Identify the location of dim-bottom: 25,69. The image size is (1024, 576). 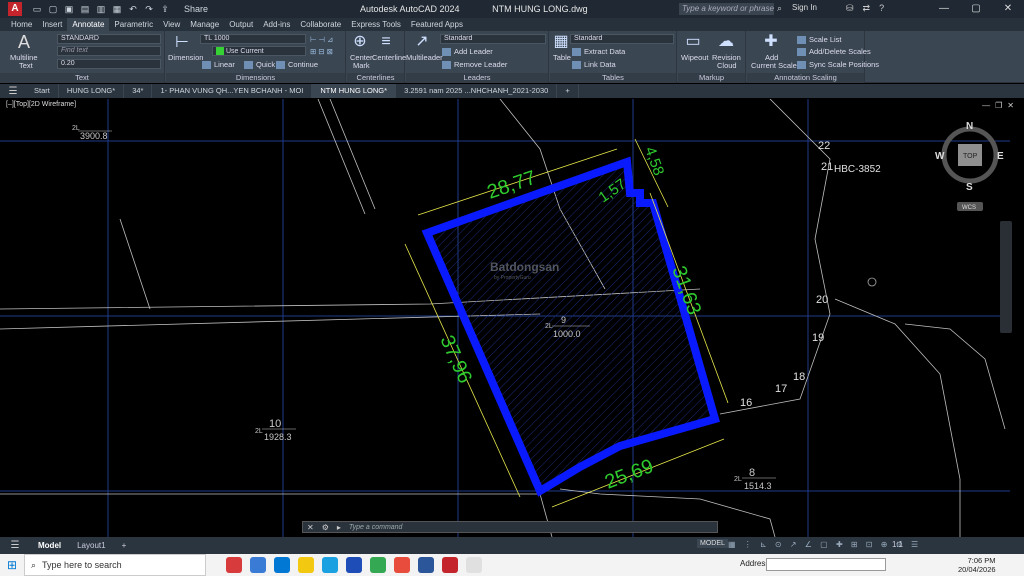
(629, 474).